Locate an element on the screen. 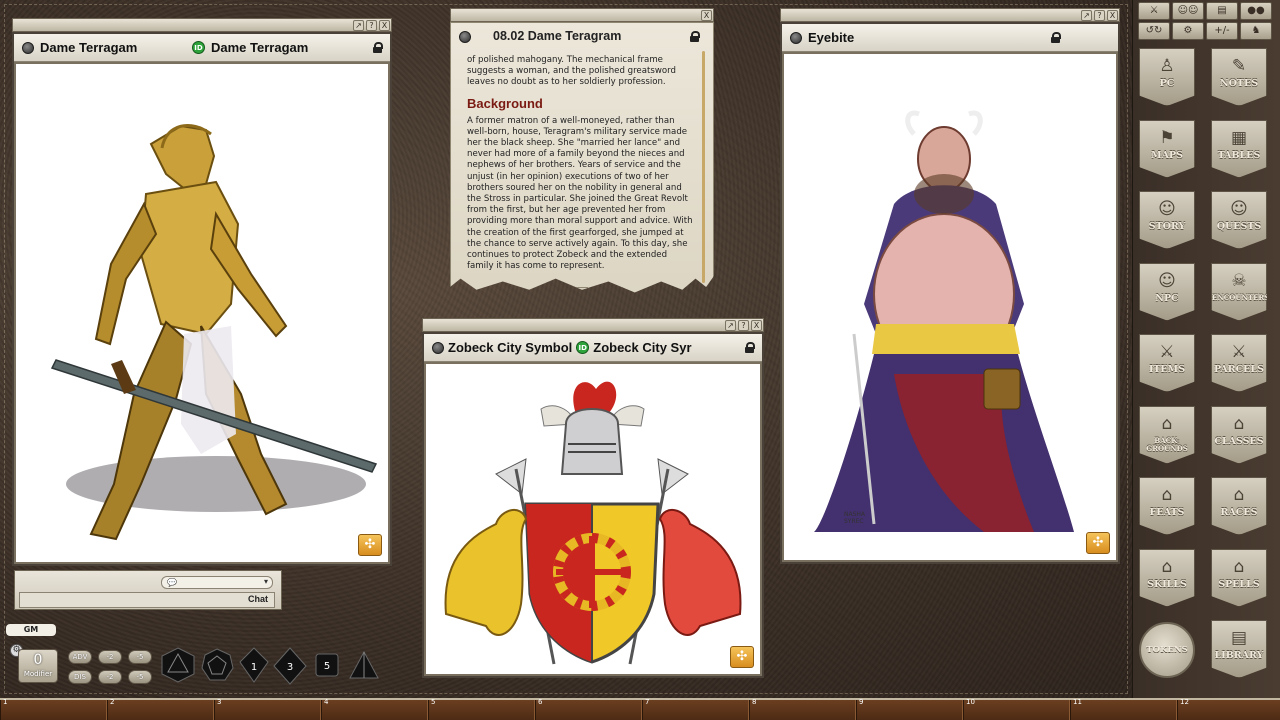 This screenshot has width=1280, height=720. hotkey-slot: 11 is located at coordinates (1123, 709).